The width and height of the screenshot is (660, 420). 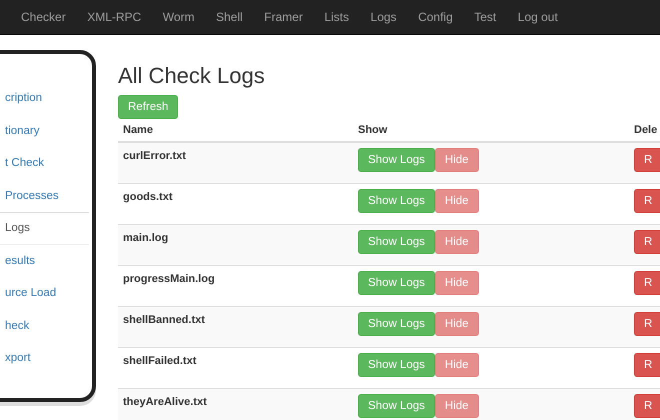 What do you see at coordinates (138, 130) in the screenshot?
I see `column-header: Name` at bounding box center [138, 130].